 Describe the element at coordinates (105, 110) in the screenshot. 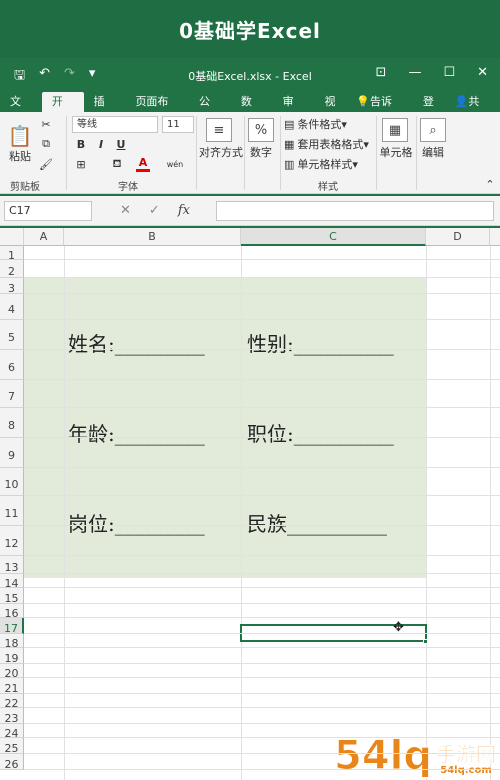

I see `tab-insert: 插入` at that location.